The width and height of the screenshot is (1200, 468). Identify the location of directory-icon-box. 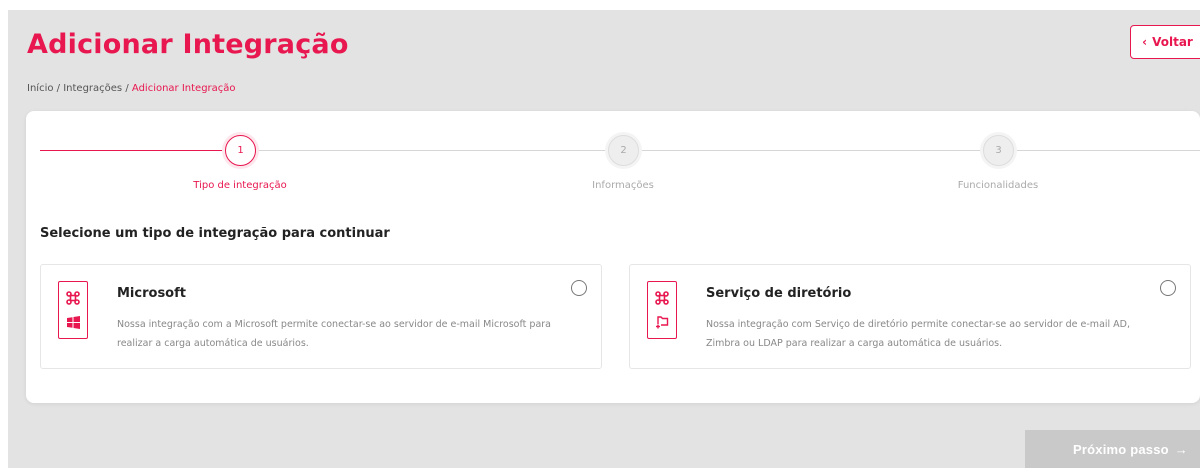
(662, 310).